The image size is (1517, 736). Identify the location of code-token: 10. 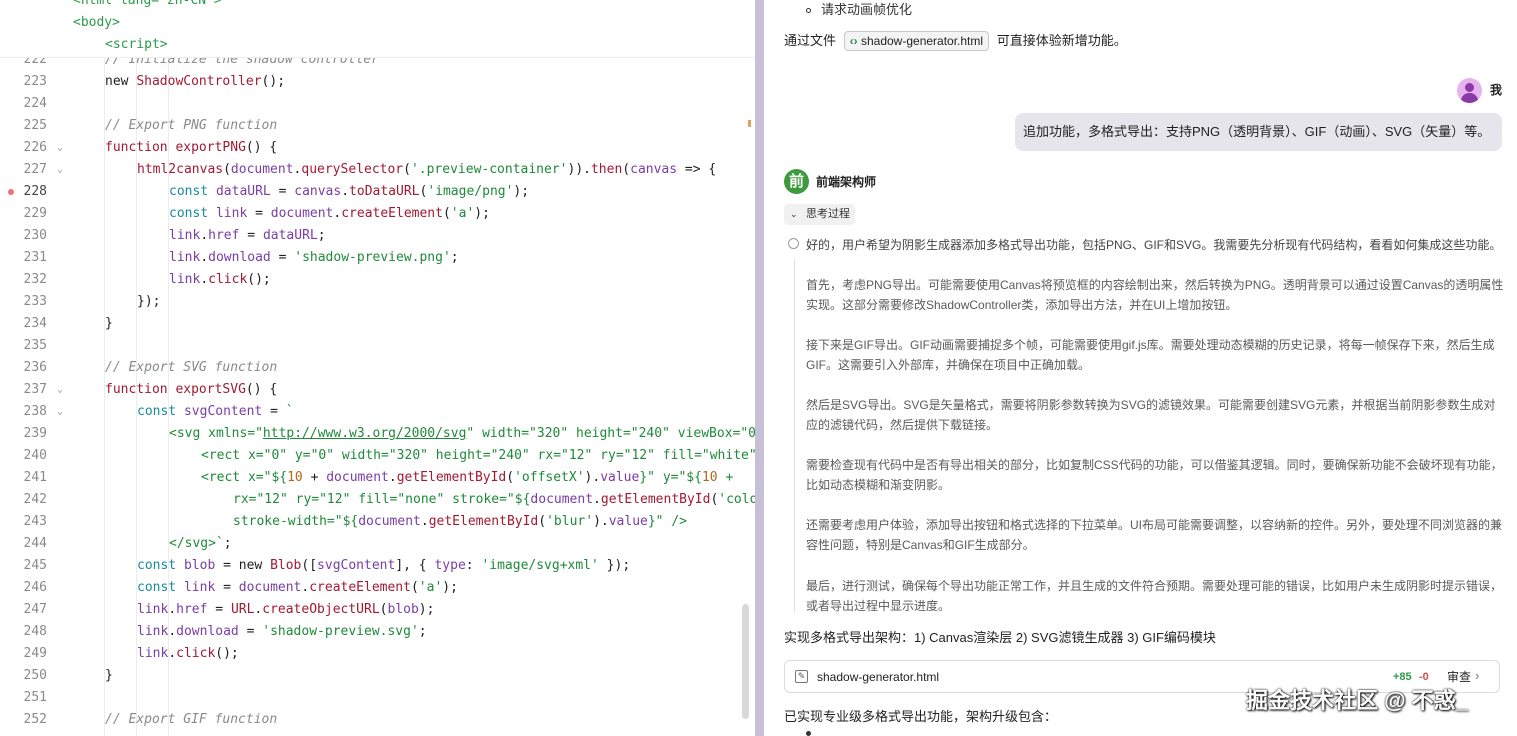
(295, 477).